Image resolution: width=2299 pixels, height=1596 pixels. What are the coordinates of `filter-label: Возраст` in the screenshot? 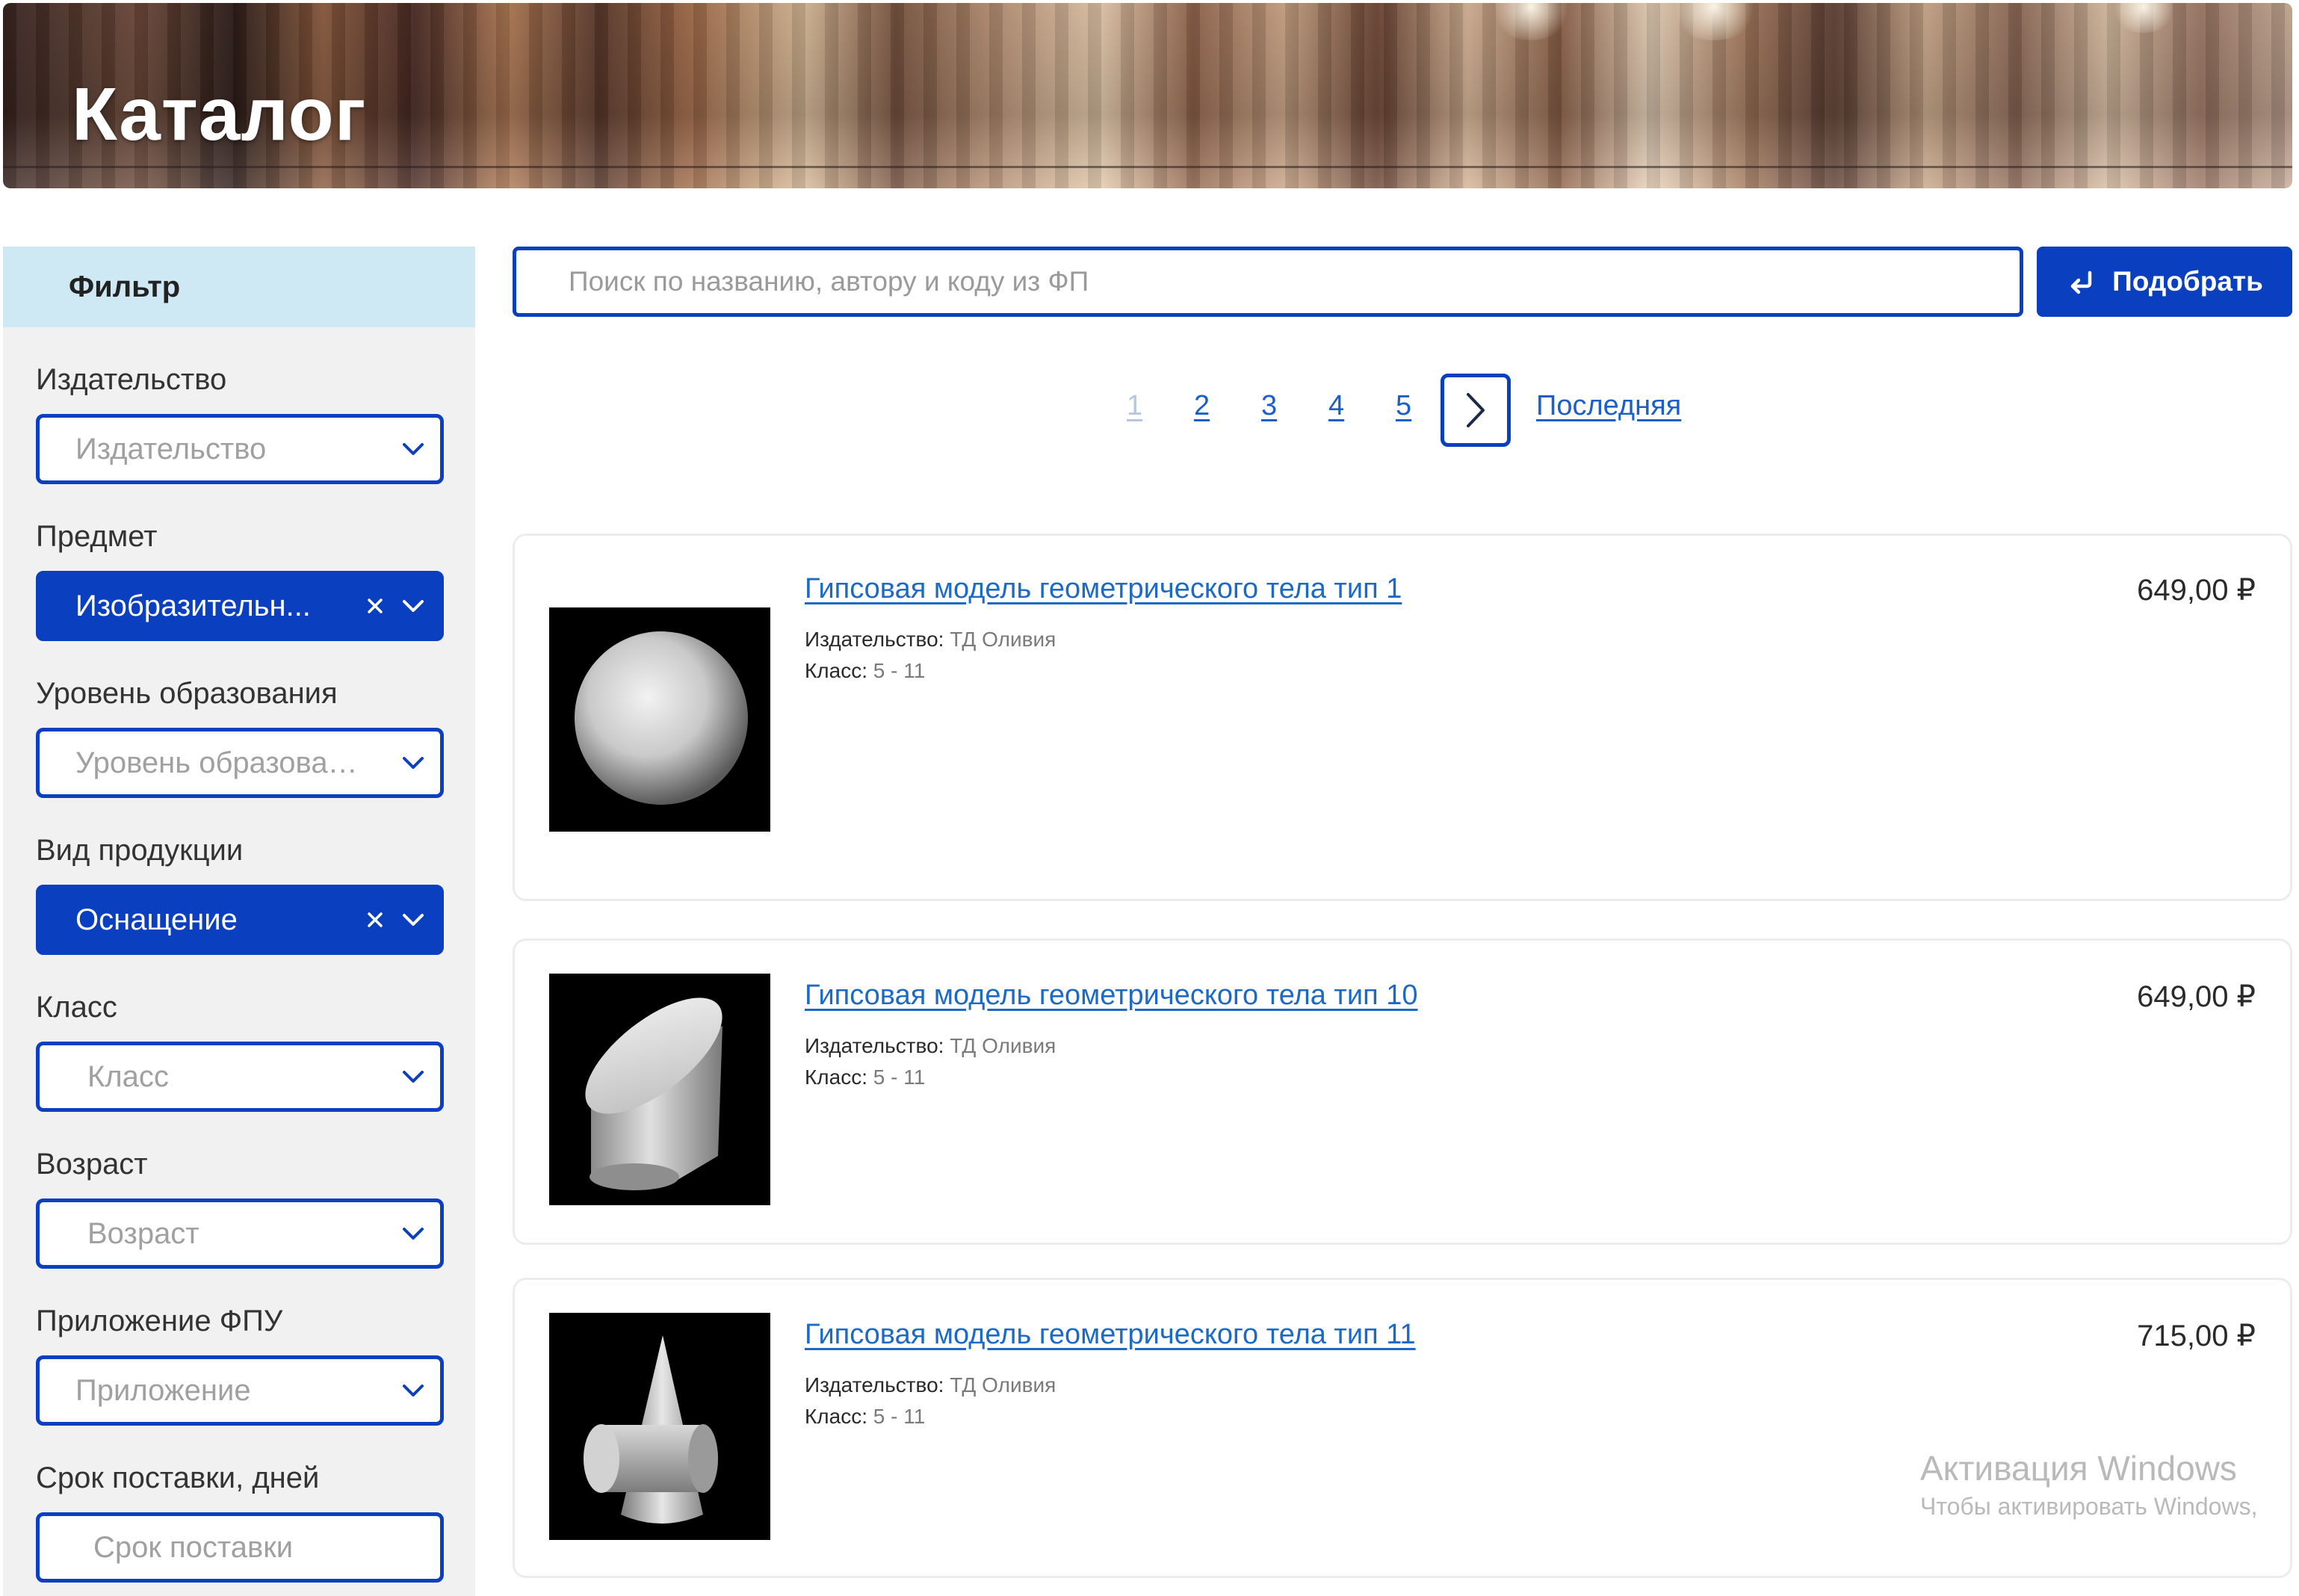 It's located at (92, 1164).